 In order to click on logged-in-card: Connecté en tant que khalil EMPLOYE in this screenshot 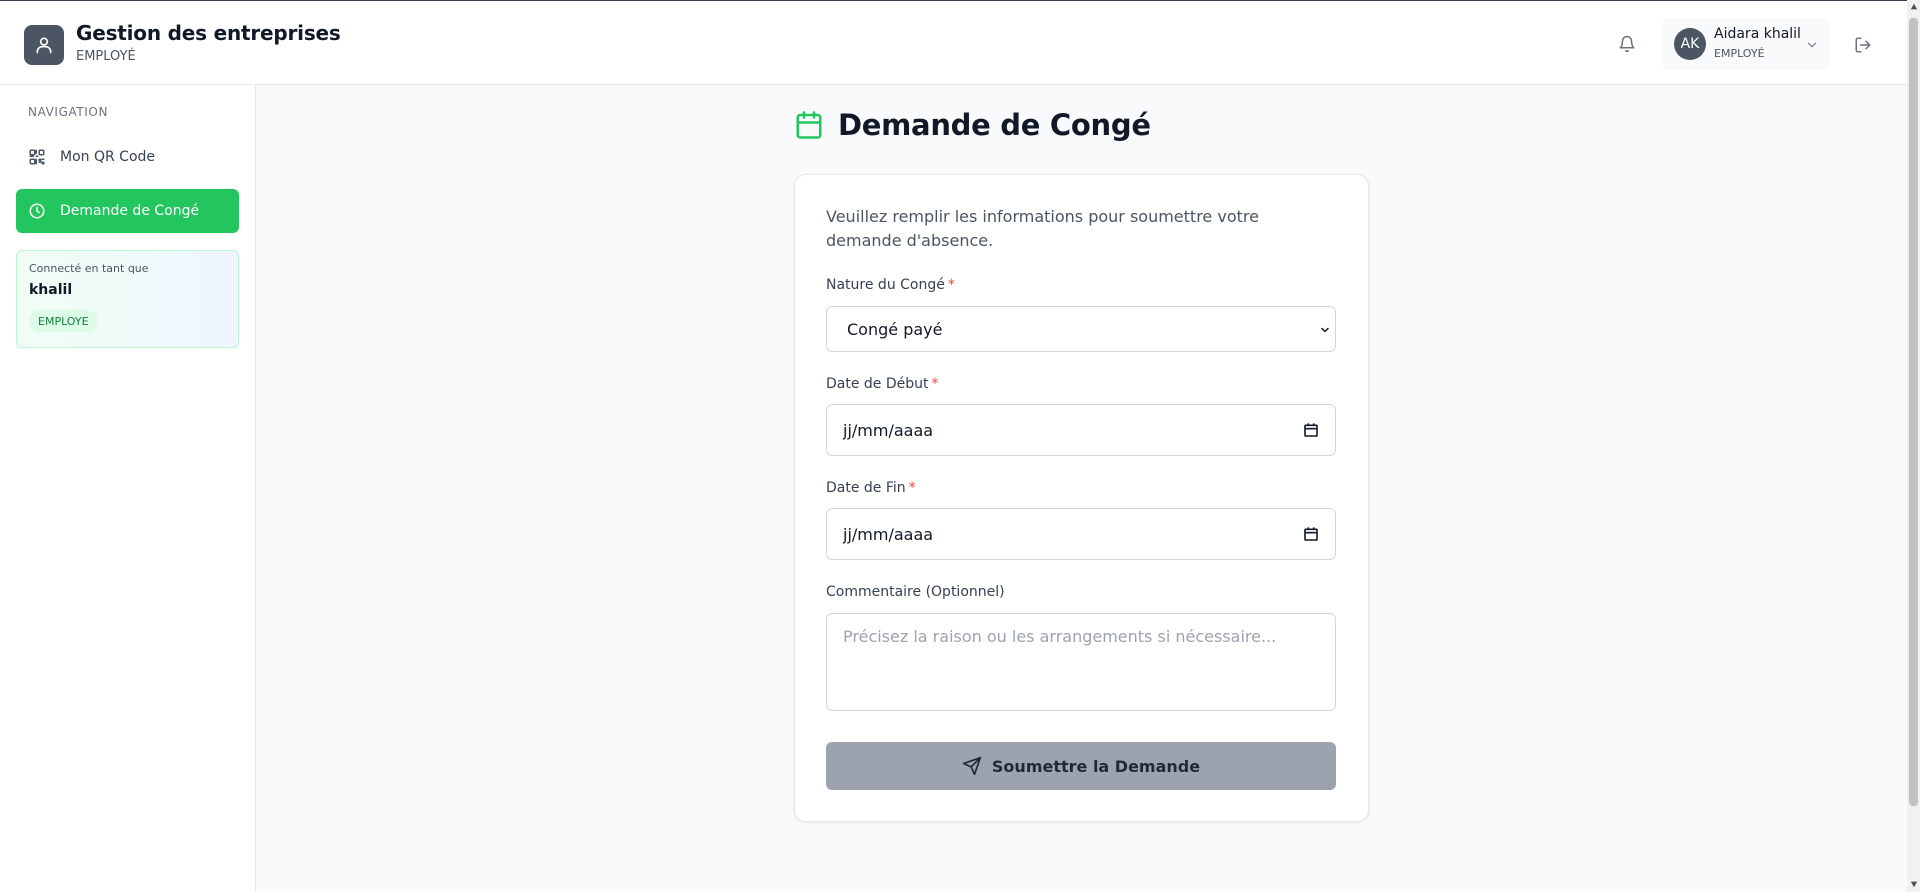, I will do `click(127, 299)`.